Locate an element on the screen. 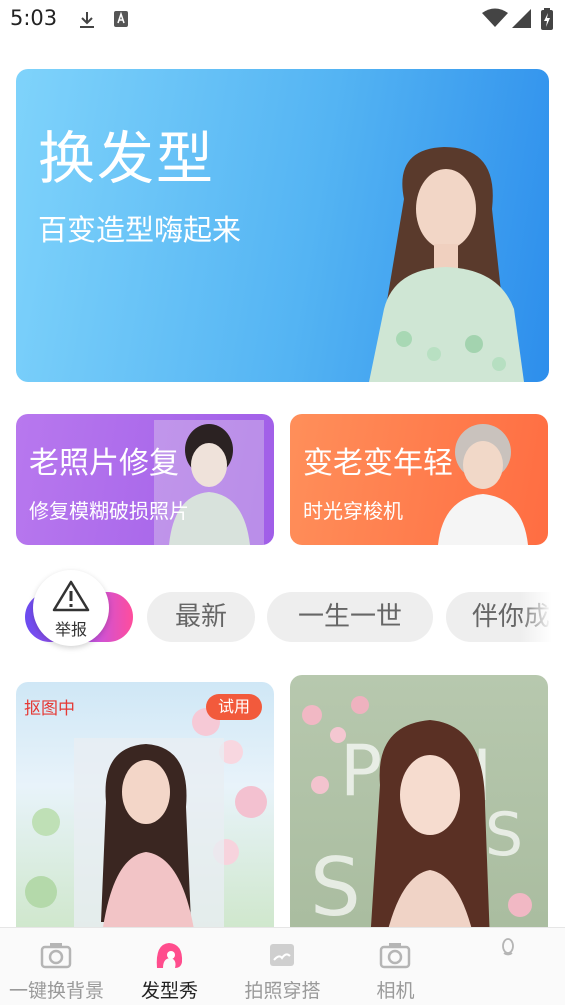 The width and height of the screenshot is (565, 1005). model-portrait-image is located at coordinates (446, 264).